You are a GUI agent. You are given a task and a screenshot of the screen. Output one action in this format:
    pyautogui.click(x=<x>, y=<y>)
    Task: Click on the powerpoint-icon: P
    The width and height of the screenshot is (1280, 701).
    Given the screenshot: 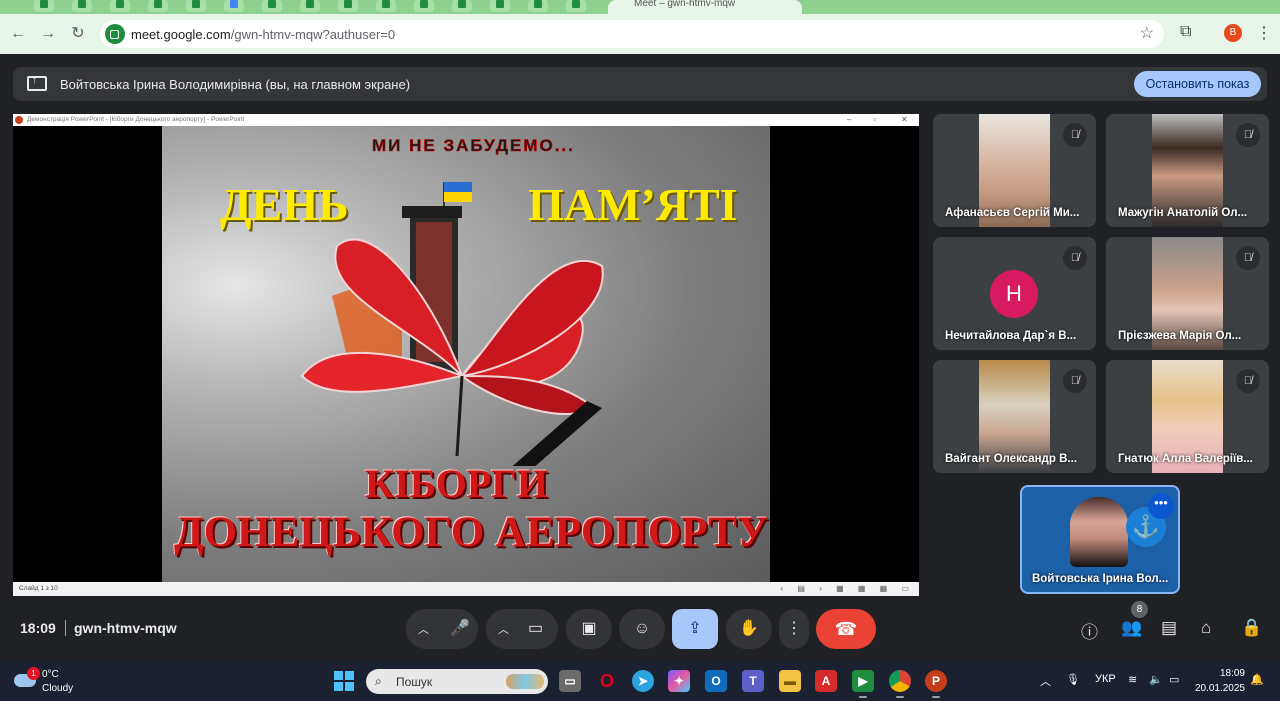 What is the action you would take?
    pyautogui.click(x=936, y=684)
    